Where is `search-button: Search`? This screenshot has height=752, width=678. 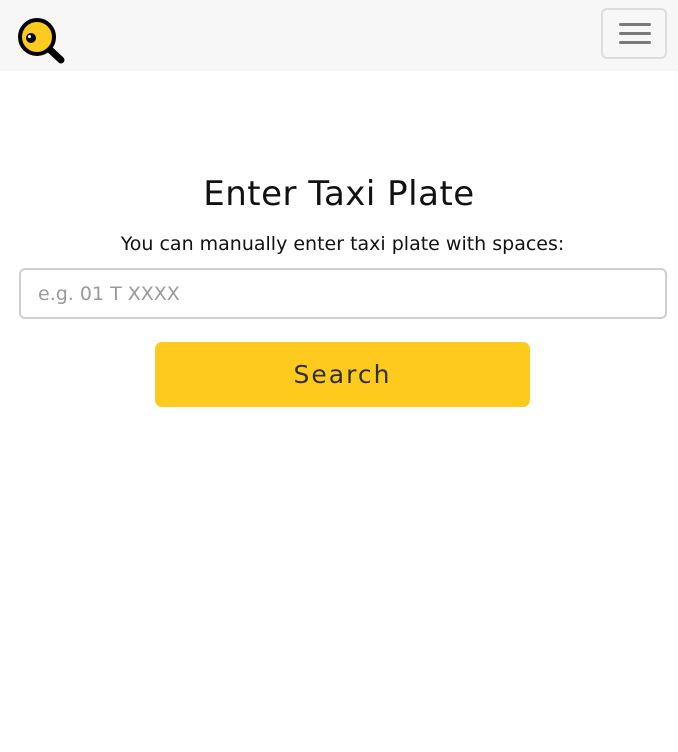 search-button: Search is located at coordinates (342, 374).